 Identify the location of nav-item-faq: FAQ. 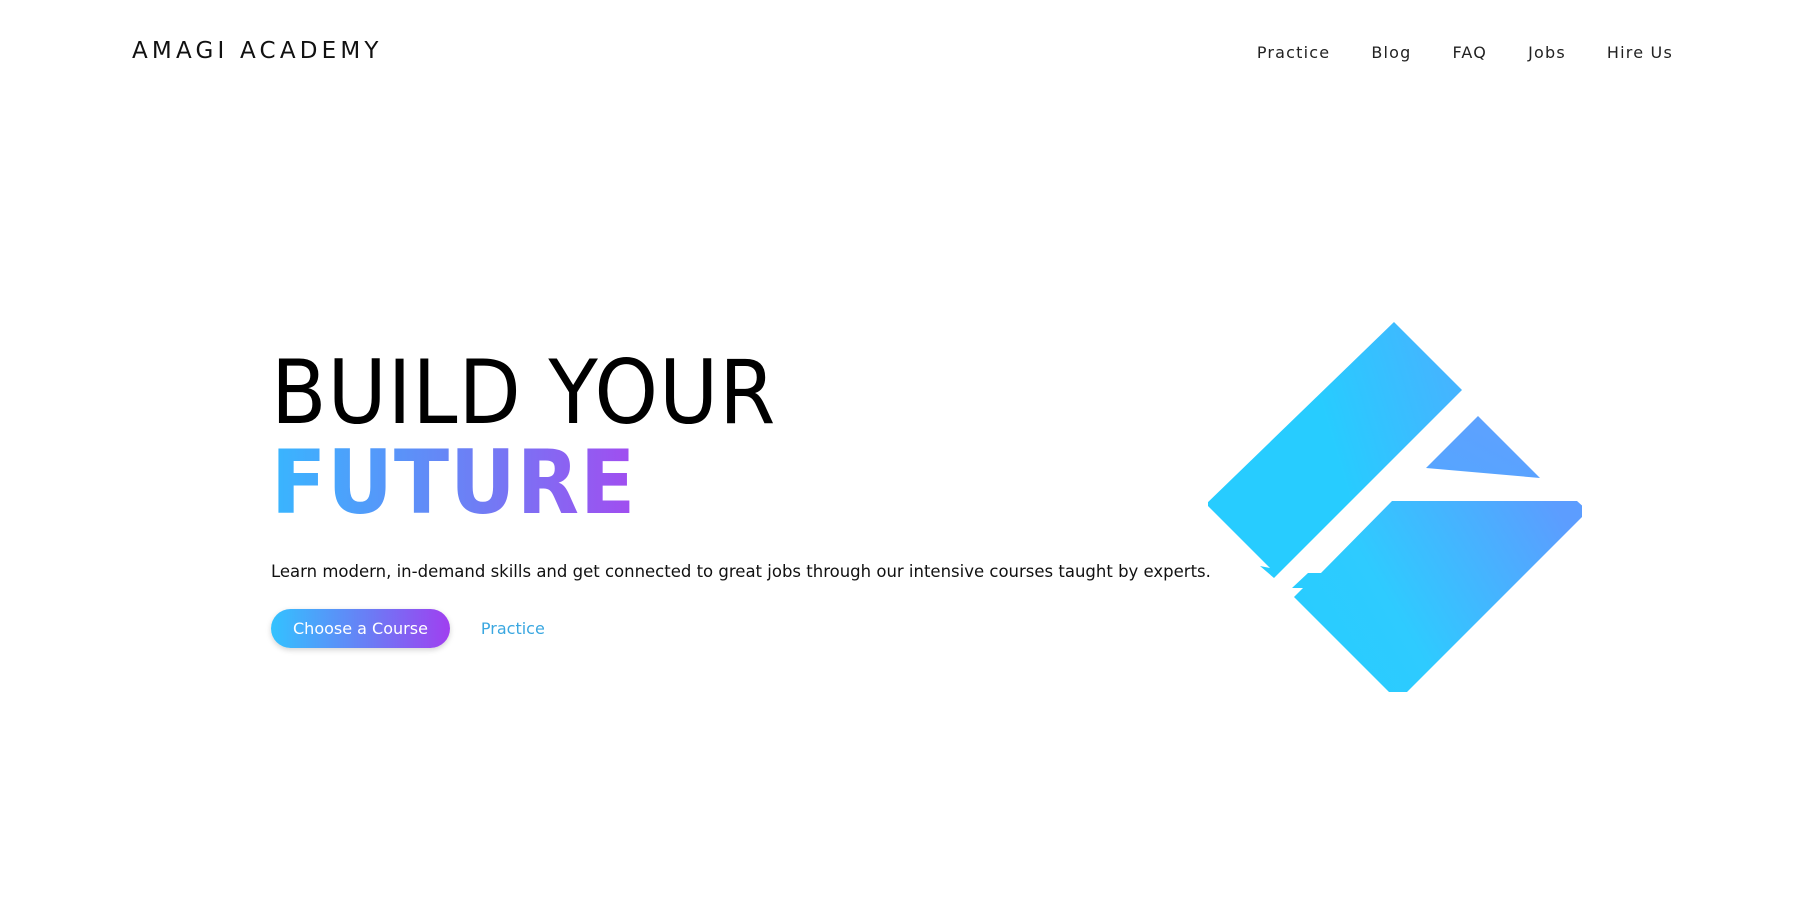
(1470, 52).